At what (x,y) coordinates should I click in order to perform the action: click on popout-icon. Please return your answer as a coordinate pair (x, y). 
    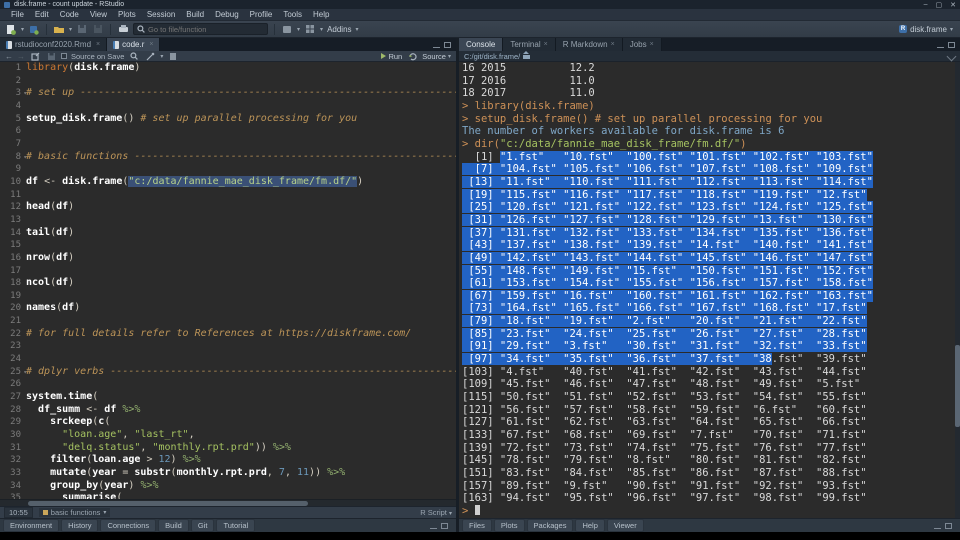
    Looking at the image, I should click on (35, 56).